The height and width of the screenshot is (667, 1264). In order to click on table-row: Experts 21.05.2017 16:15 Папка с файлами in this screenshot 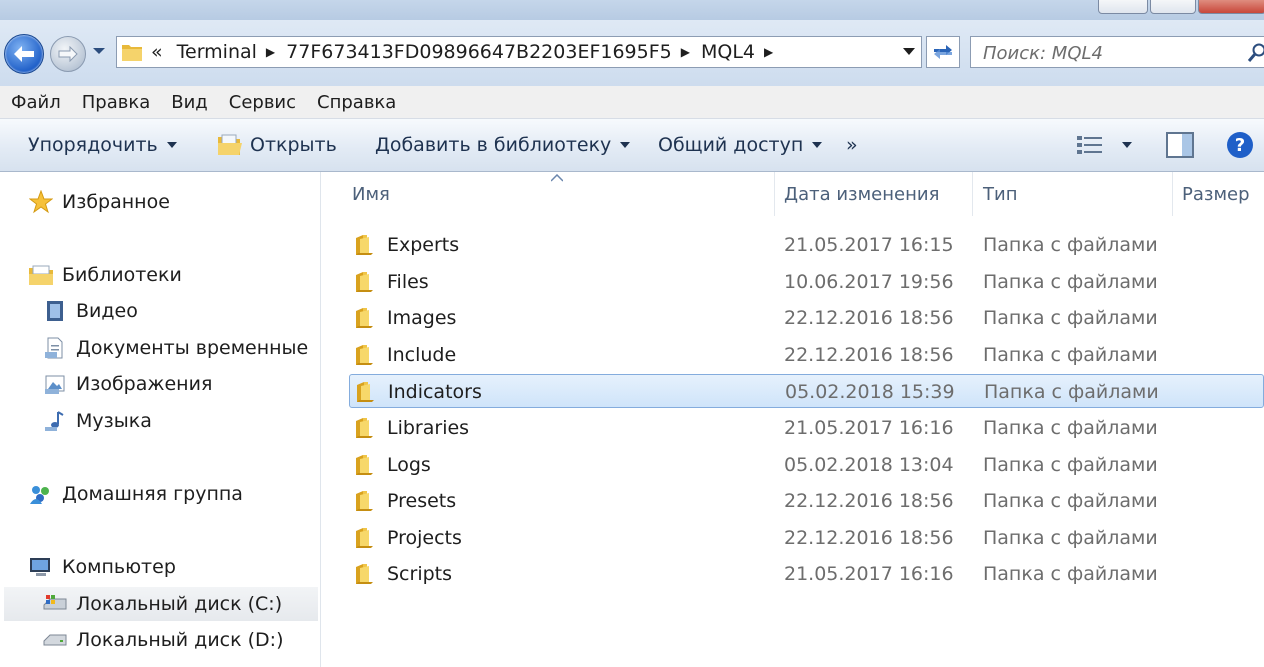, I will do `click(806, 245)`.